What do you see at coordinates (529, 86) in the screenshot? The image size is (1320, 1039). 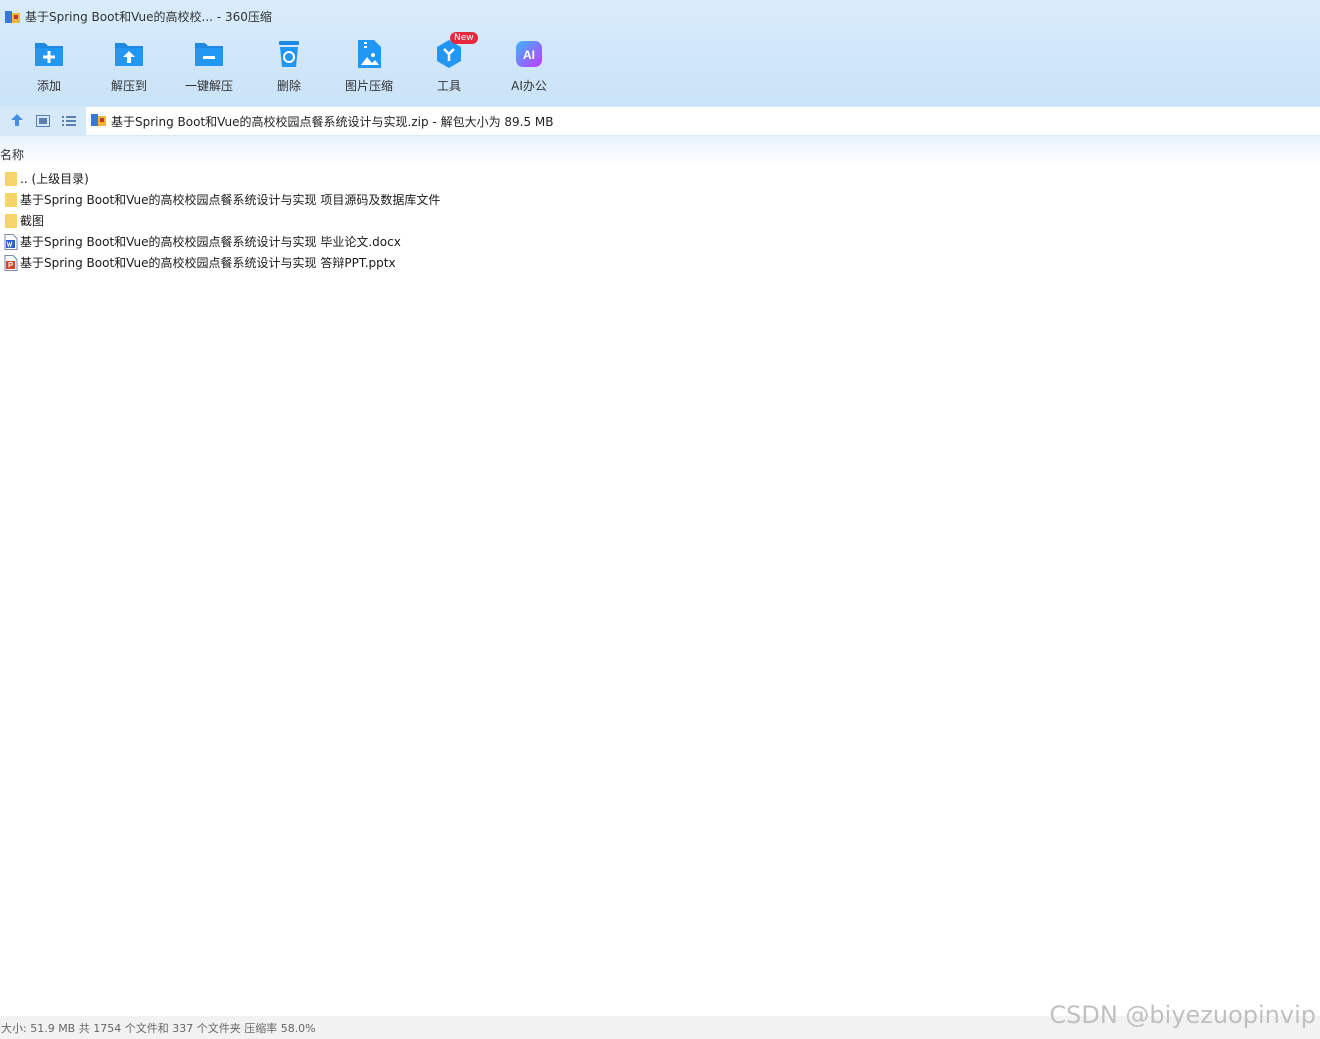 I see `ai-office-label: AI办公` at bounding box center [529, 86].